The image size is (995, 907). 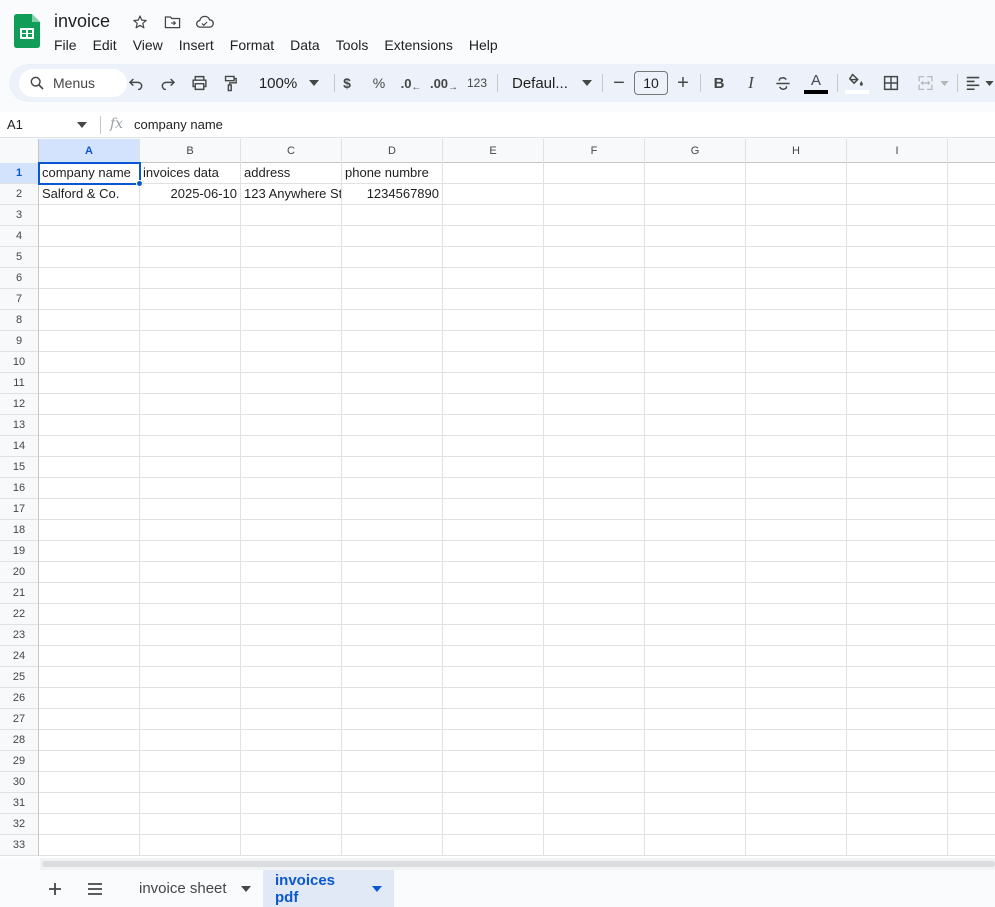 I want to click on cell-e13, so click(x=493, y=425).